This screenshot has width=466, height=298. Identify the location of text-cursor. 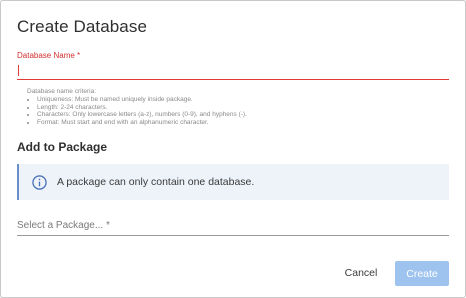
(18, 70).